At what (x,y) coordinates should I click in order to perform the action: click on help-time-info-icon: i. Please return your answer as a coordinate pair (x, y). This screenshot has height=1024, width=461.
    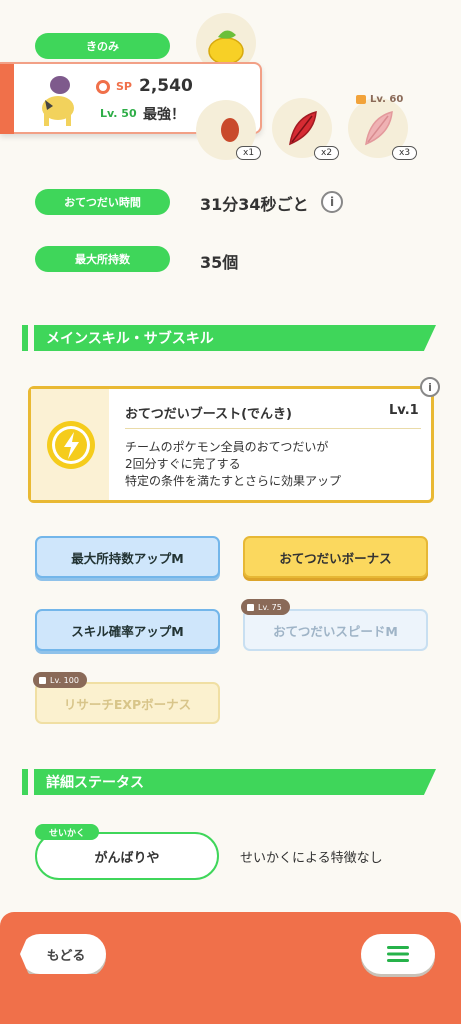
    Looking at the image, I should click on (332, 202).